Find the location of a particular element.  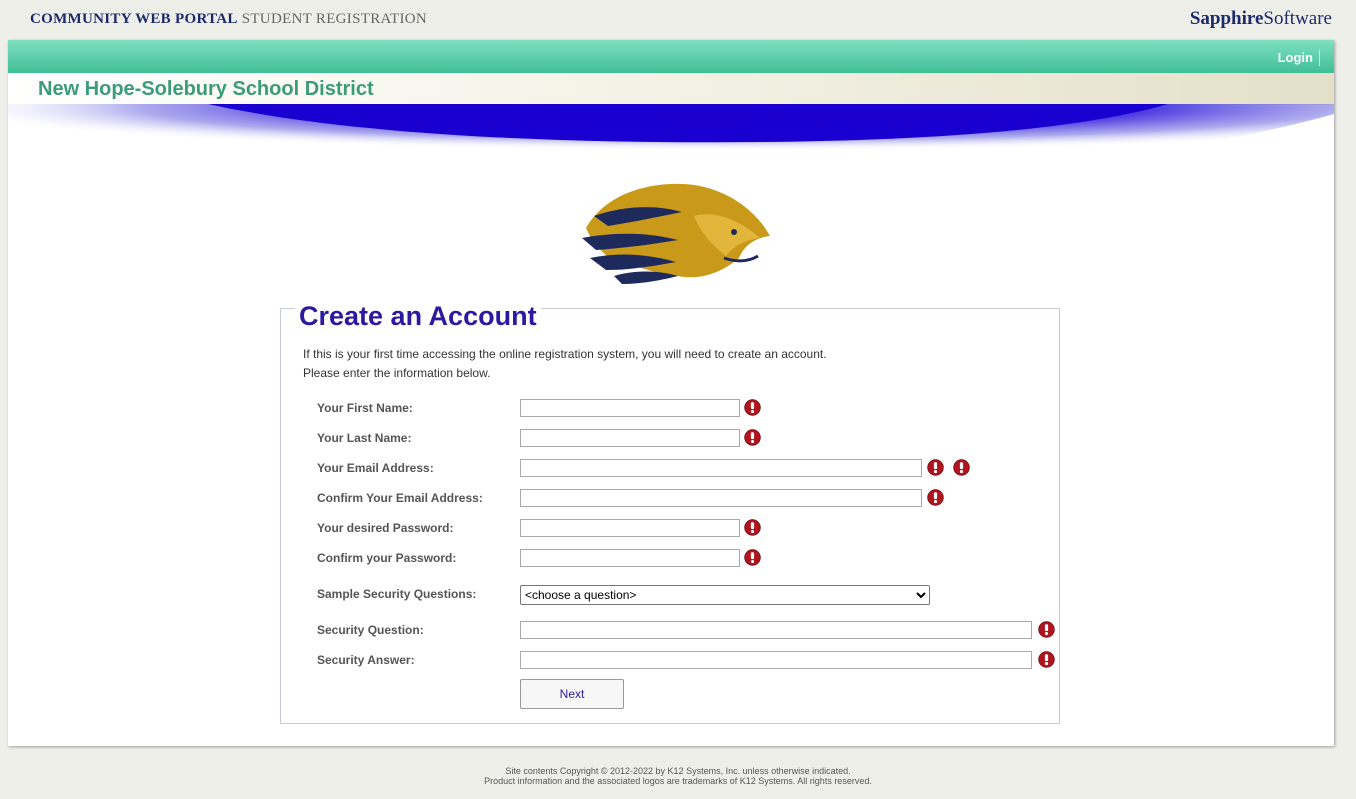

brand-bold-text: Sapphire is located at coordinates (1226, 18).